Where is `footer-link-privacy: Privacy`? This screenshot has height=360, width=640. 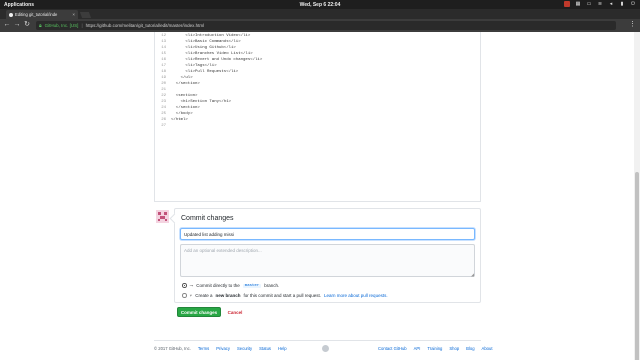 footer-link-privacy: Privacy is located at coordinates (223, 348).